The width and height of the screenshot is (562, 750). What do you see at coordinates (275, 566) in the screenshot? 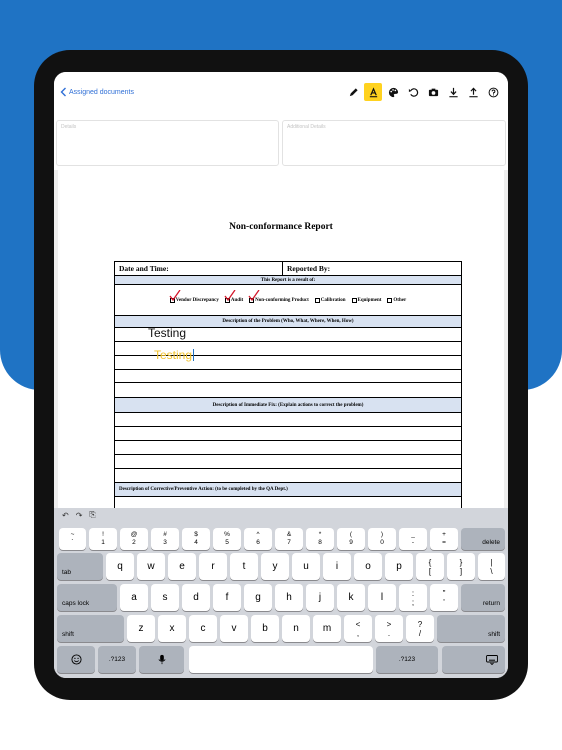
I see `key-y: y` at bounding box center [275, 566].